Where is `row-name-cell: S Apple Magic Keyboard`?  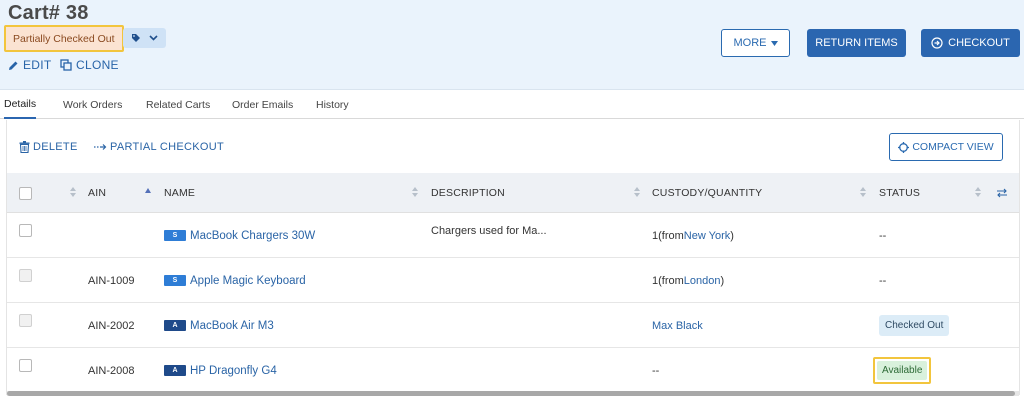
row-name-cell: S Apple Magic Keyboard is located at coordinates (235, 280).